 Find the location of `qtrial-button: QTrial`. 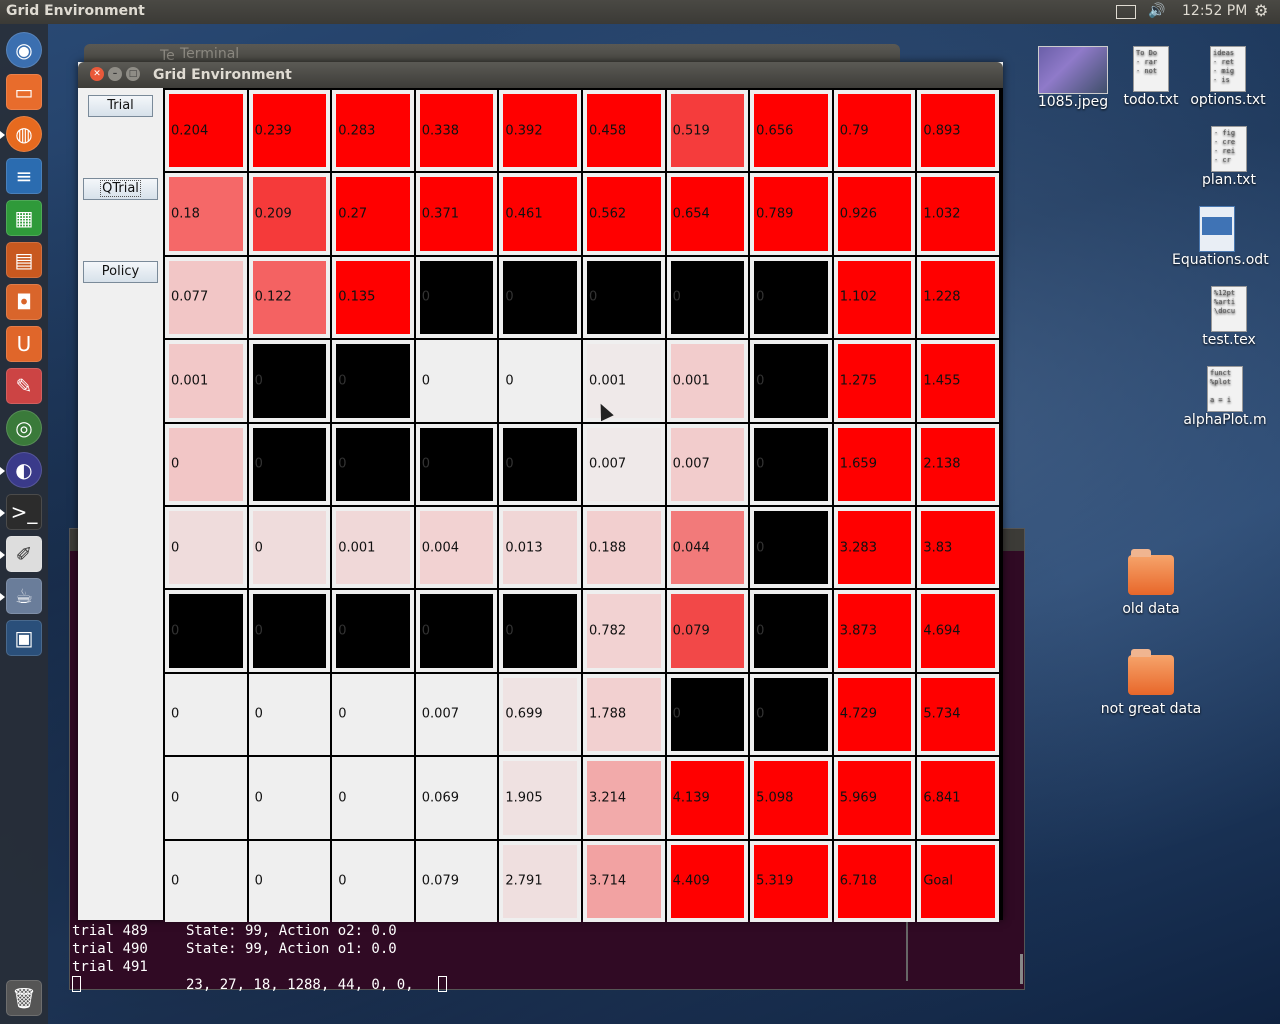

qtrial-button: QTrial is located at coordinates (120, 189).